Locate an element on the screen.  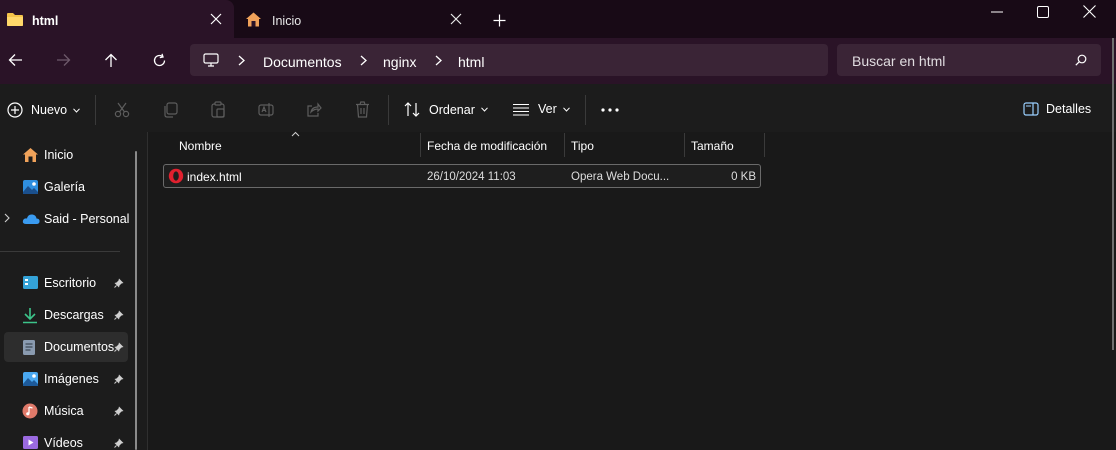
rename-icon is located at coordinates (266, 110).